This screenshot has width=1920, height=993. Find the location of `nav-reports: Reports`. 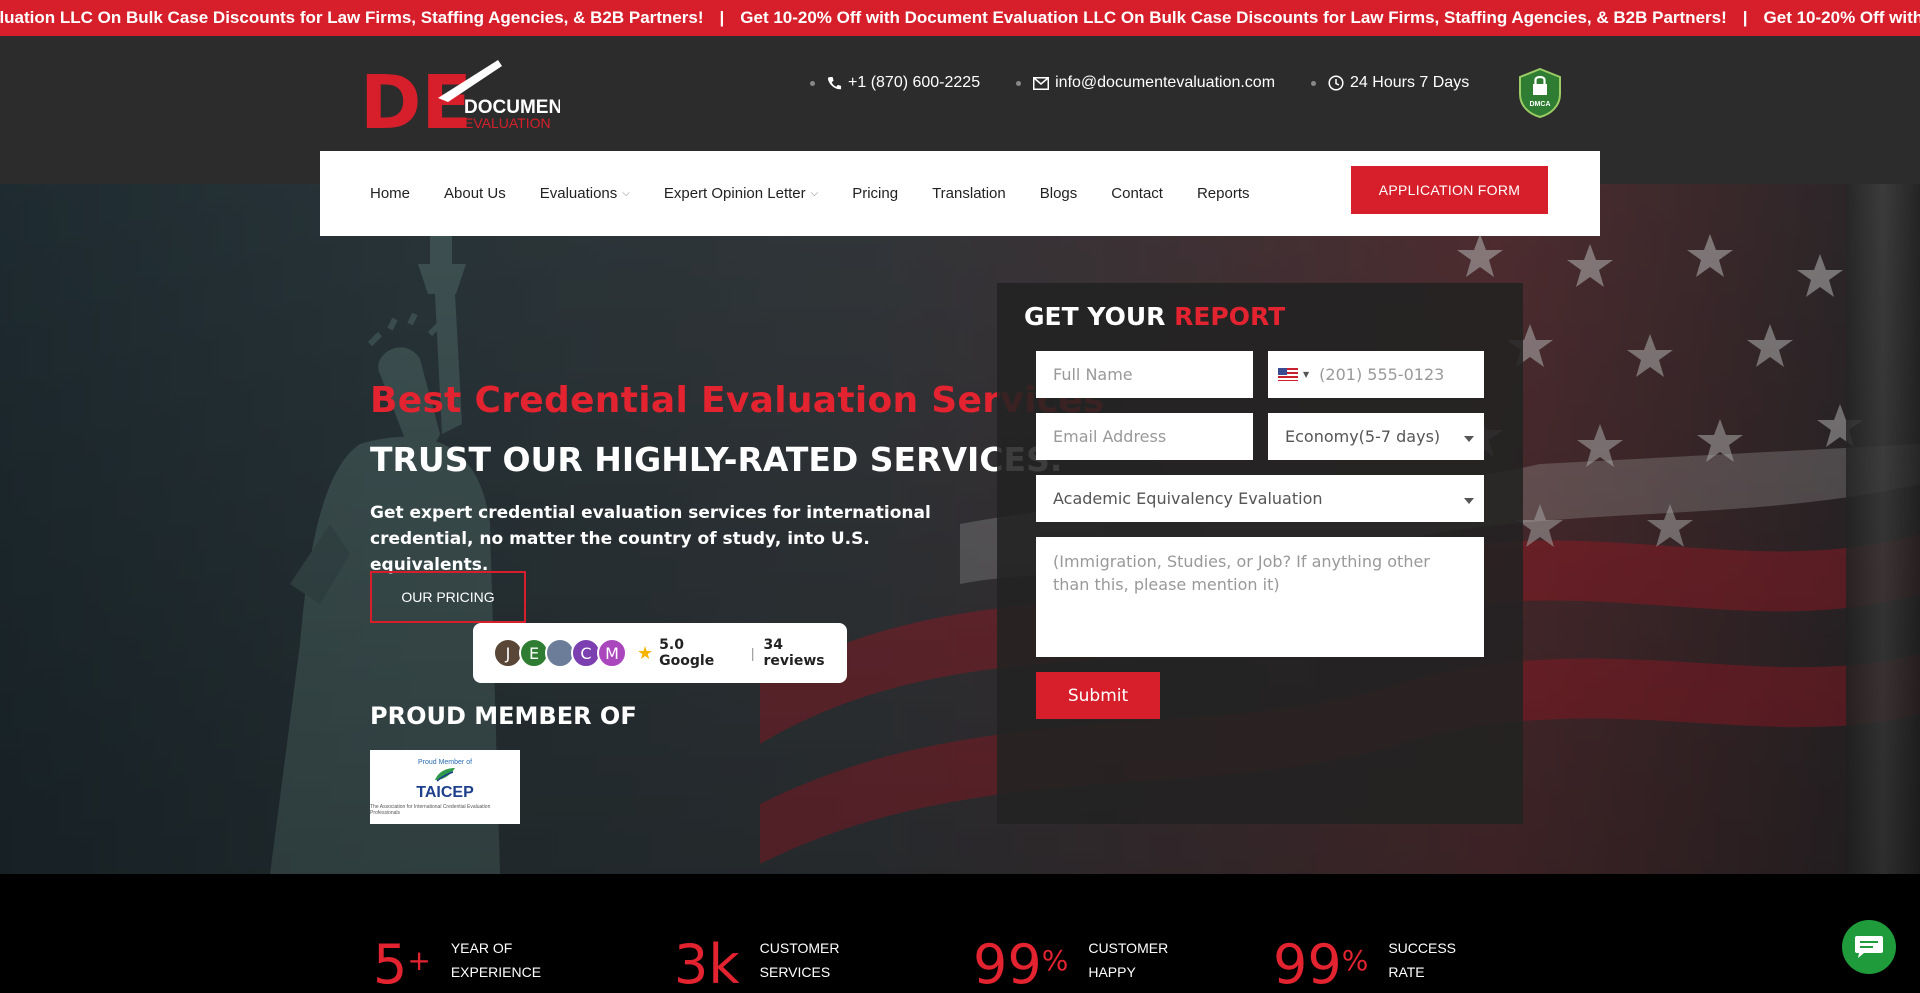

nav-reports: Reports is located at coordinates (1223, 193).